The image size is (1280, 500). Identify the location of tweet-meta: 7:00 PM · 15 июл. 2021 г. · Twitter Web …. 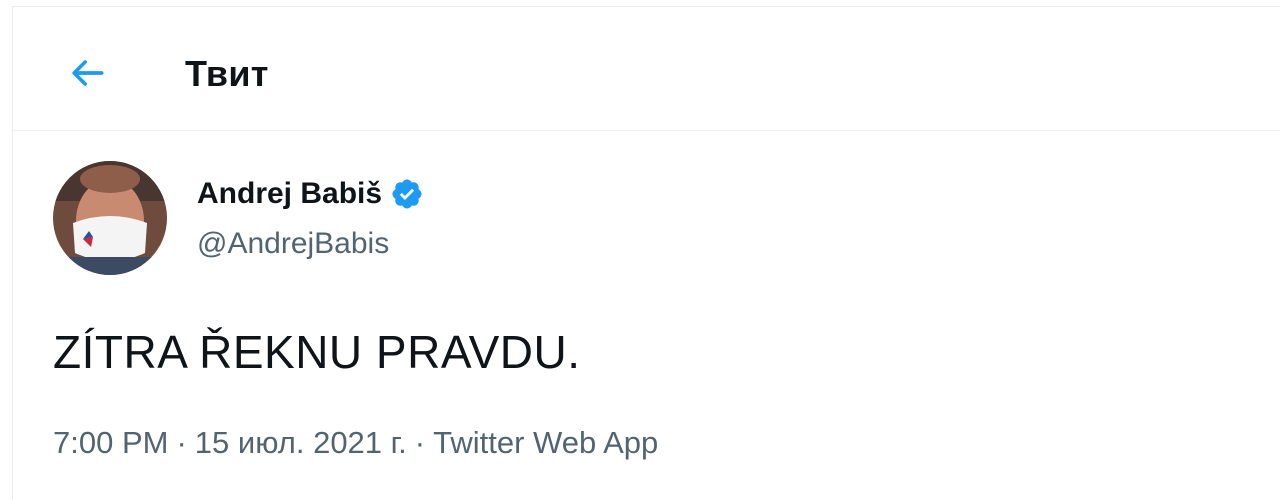
(355, 443).